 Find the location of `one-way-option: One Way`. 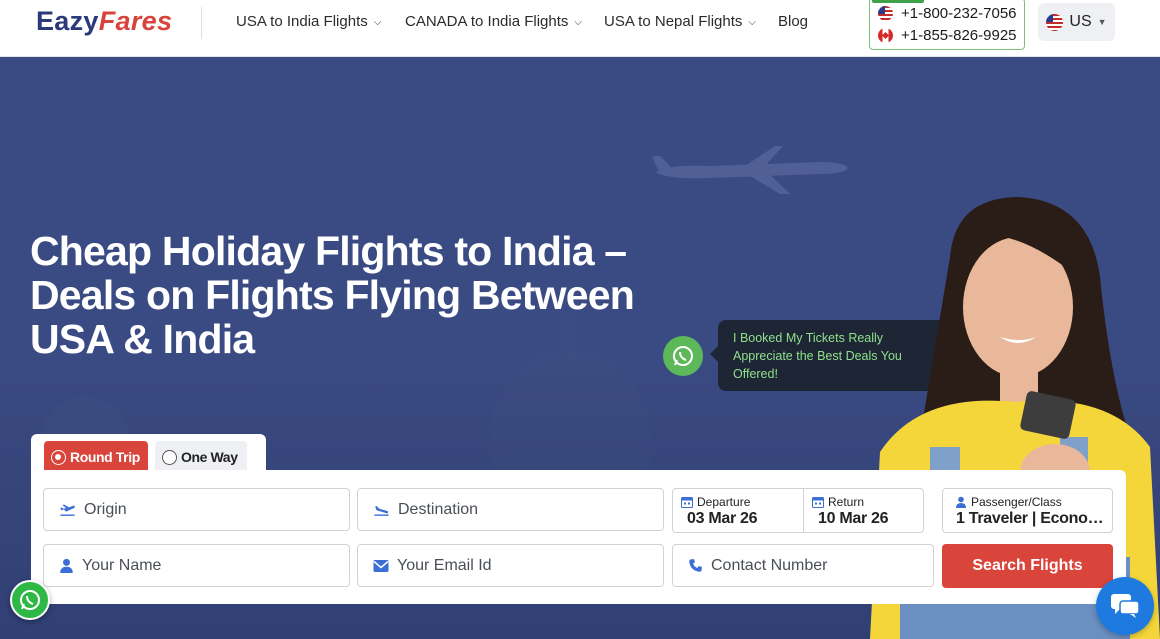

one-way-option: One Way is located at coordinates (201, 457).